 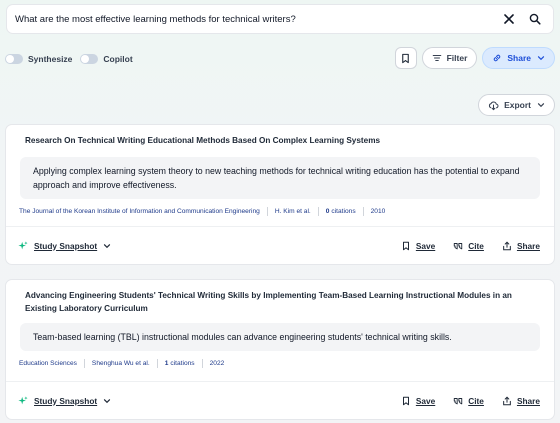 What do you see at coordinates (217, 364) in the screenshot?
I see `publication-year: 2022` at bounding box center [217, 364].